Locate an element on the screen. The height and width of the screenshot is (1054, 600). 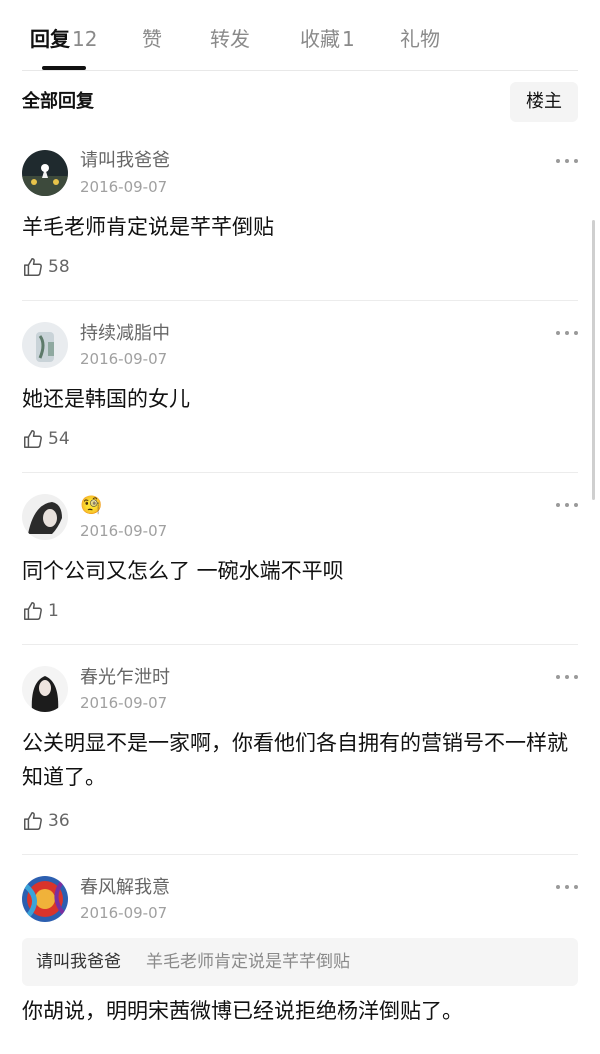
quoted-reply: 请叫我爸爸 羊毛老师肯定说是芊芊倒贴 is located at coordinates (300, 962).